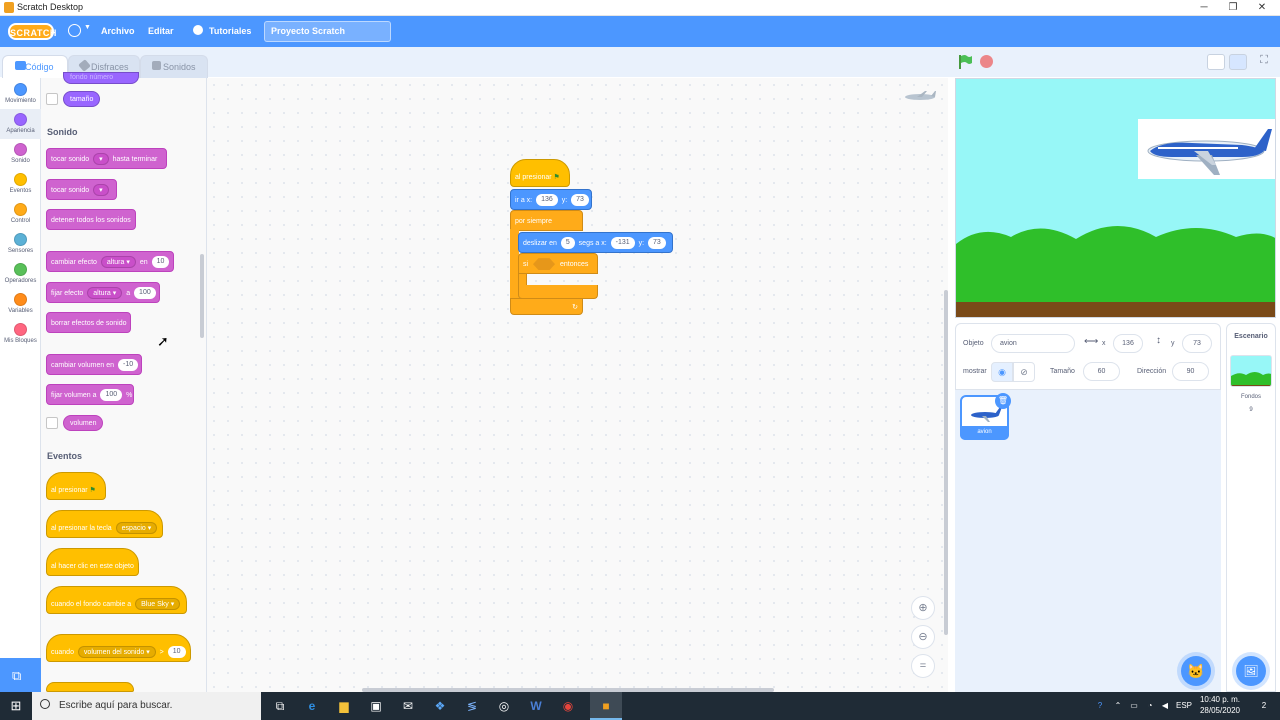 This screenshot has width=1280, height=720. What do you see at coordinates (1115, 198) in the screenshot?
I see `stage-canvas` at bounding box center [1115, 198].